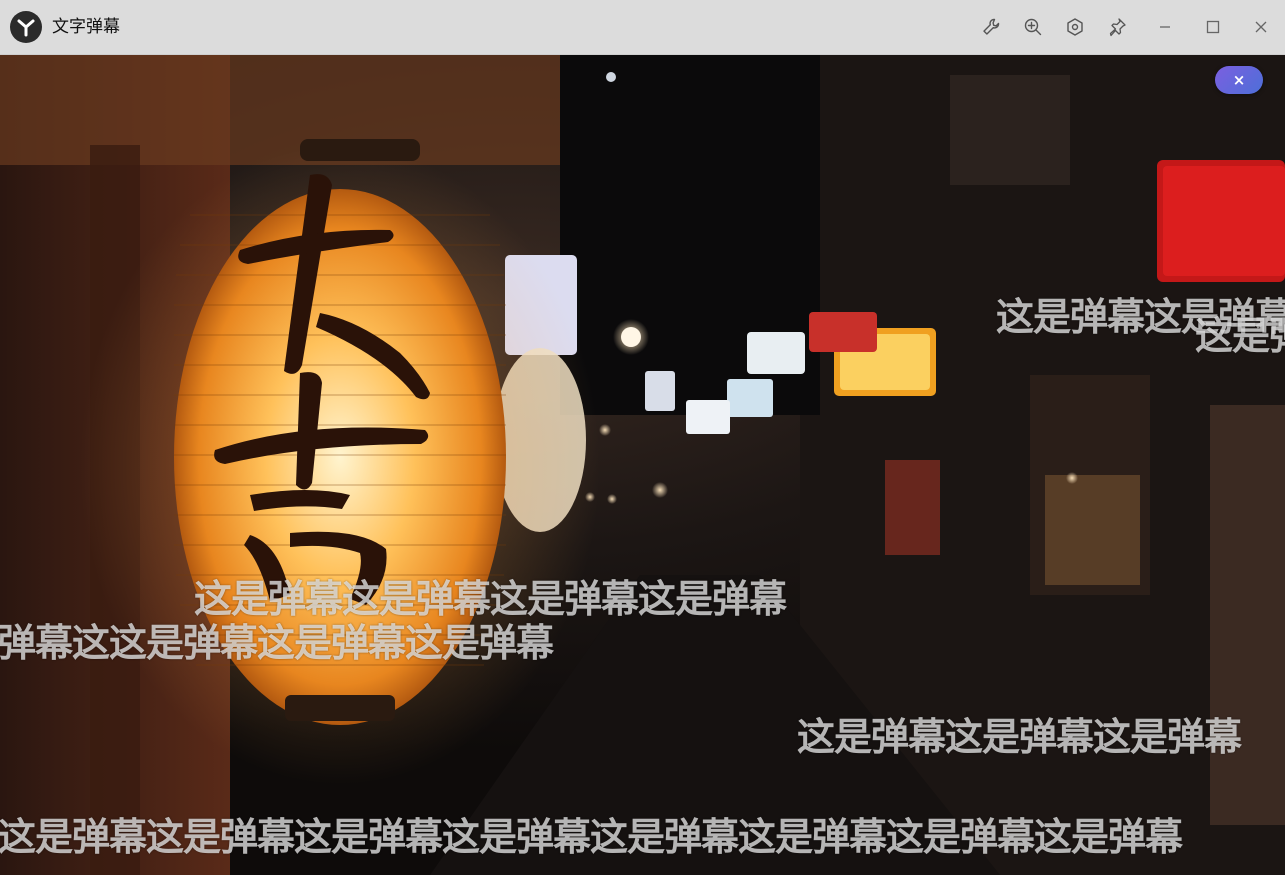 This screenshot has width=1285, height=875. What do you see at coordinates (26, 27) in the screenshot?
I see `app-logo-icon` at bounding box center [26, 27].